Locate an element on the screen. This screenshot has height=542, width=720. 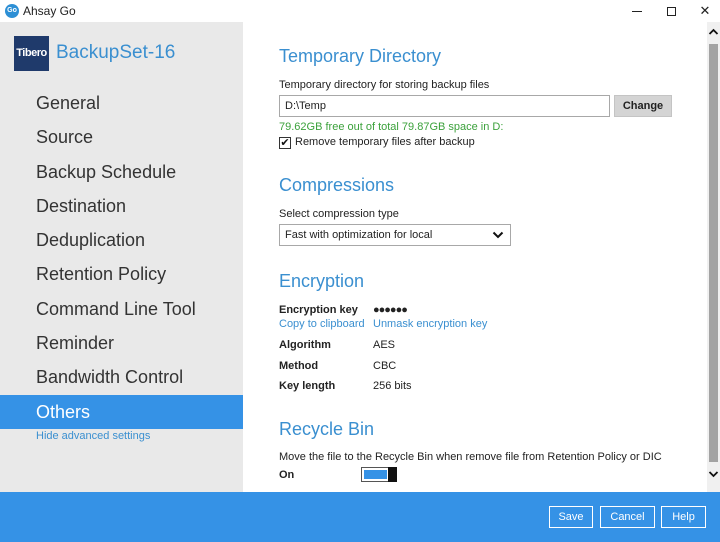
help-button: Help is located at coordinates (683, 517).